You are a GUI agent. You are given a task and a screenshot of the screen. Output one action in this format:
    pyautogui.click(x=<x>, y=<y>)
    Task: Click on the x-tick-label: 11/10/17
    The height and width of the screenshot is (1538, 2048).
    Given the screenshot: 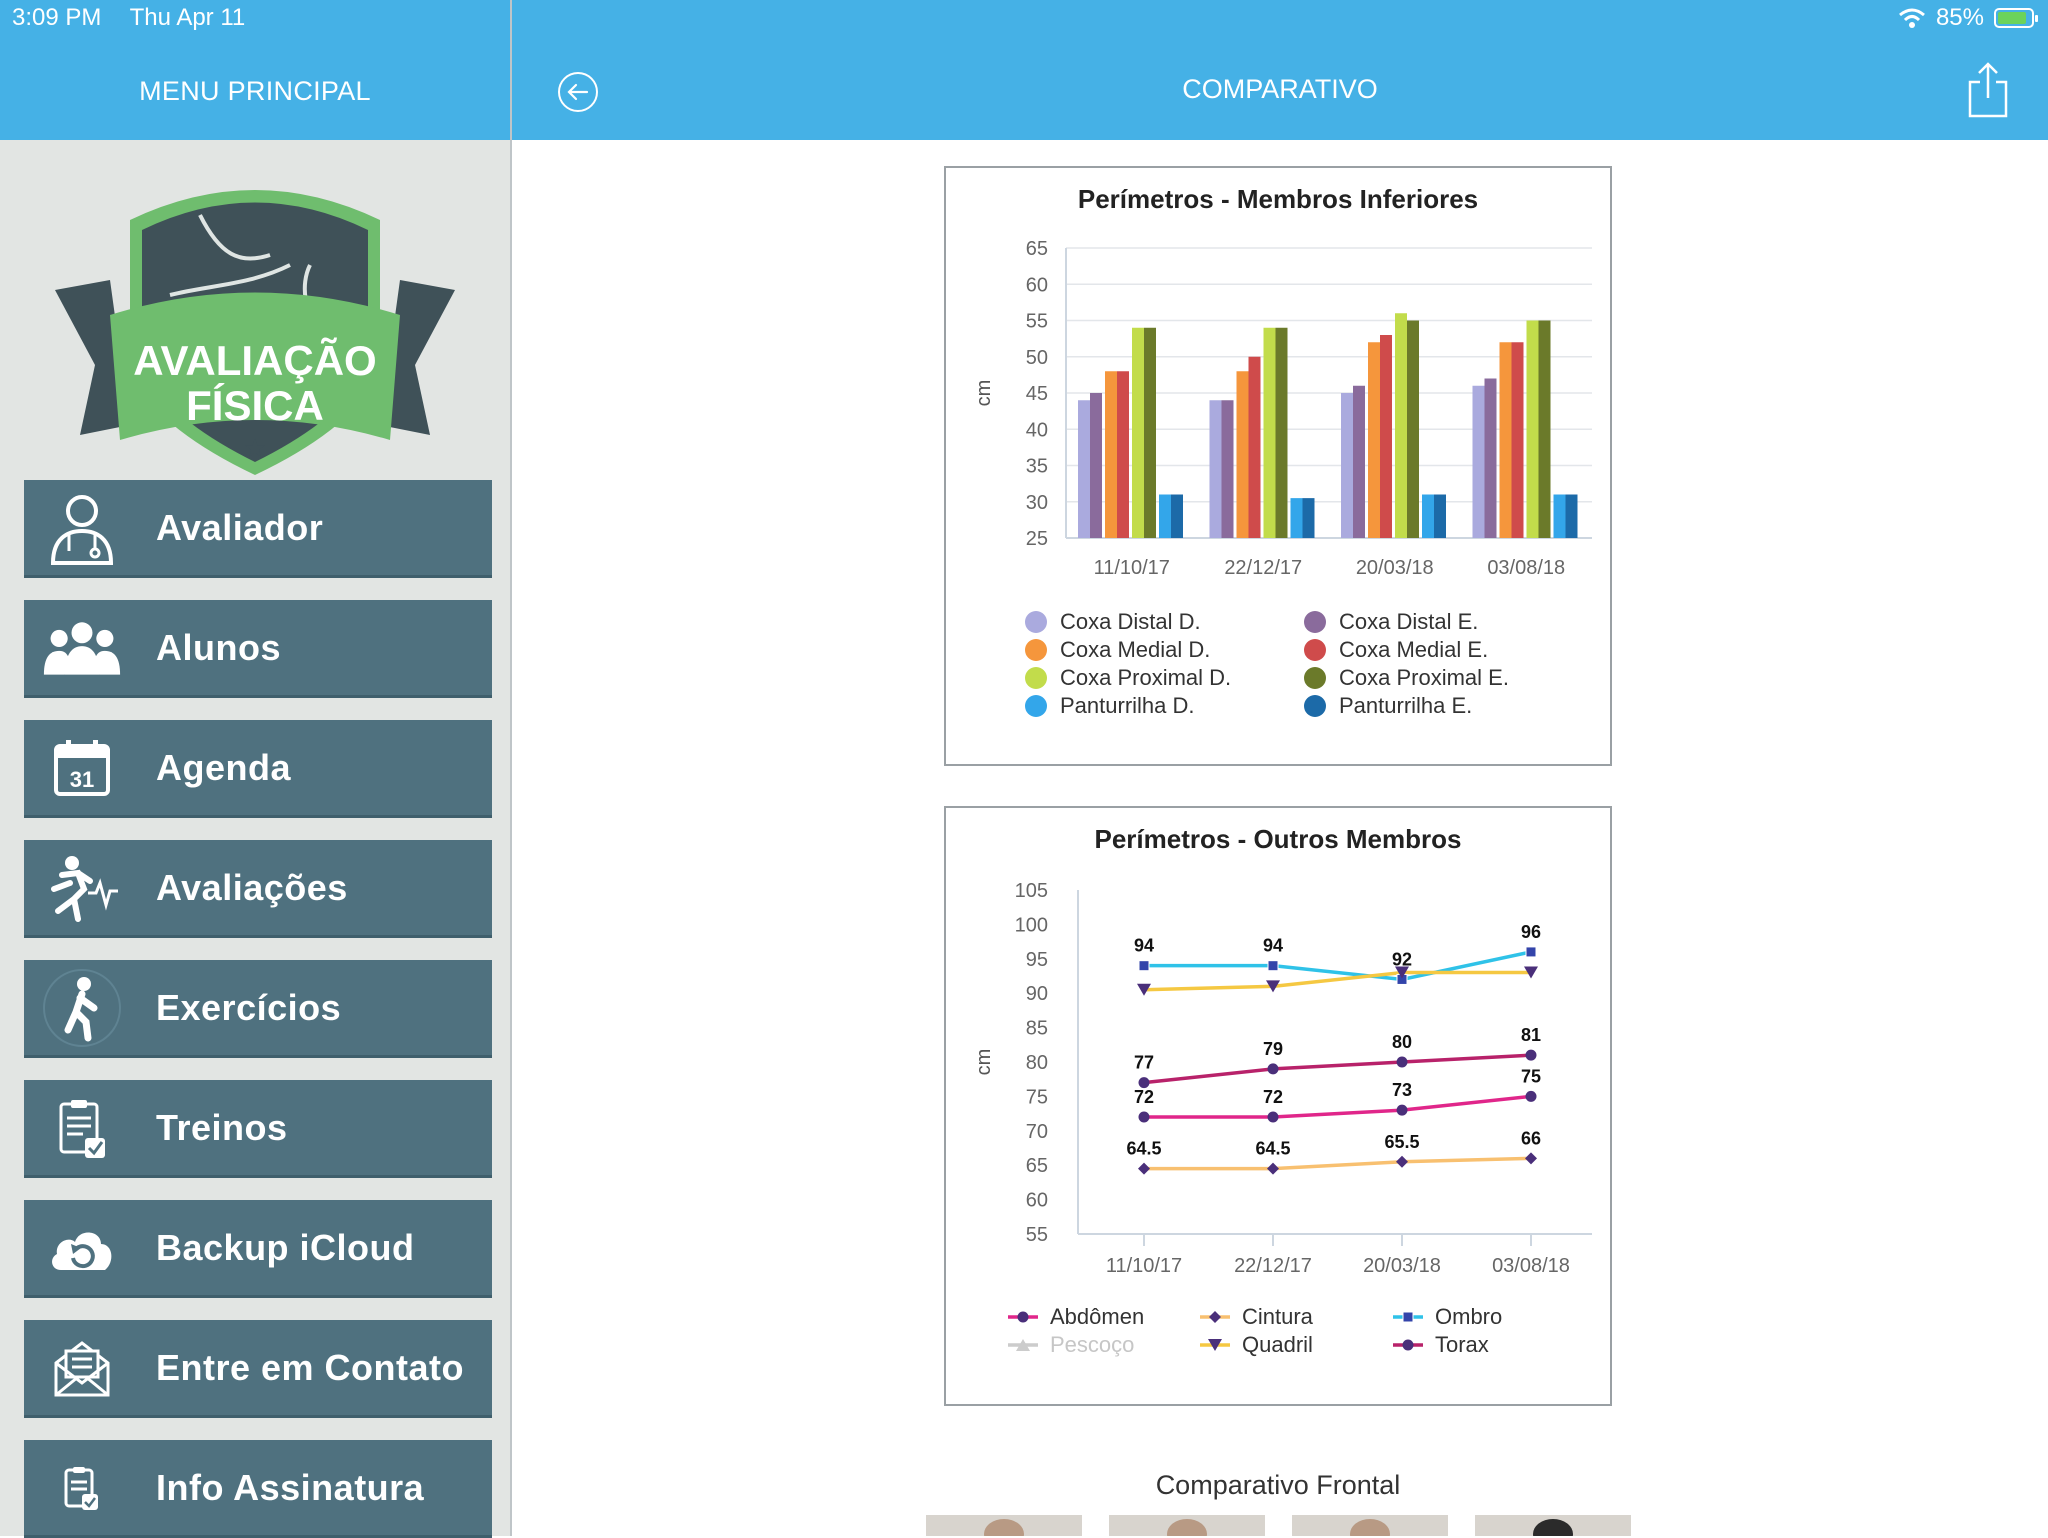 What is the action you would take?
    pyautogui.click(x=1132, y=568)
    